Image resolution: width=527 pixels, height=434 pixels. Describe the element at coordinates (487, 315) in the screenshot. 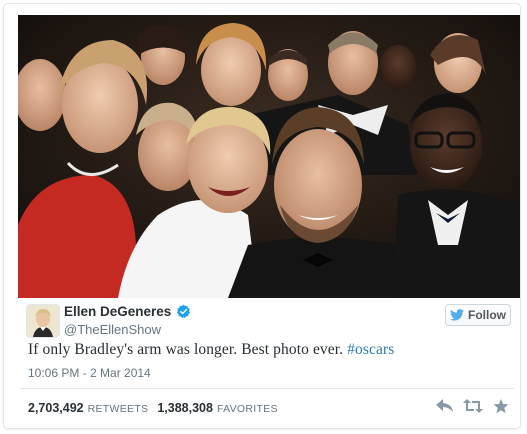

I see `follow-label: Follow` at that location.